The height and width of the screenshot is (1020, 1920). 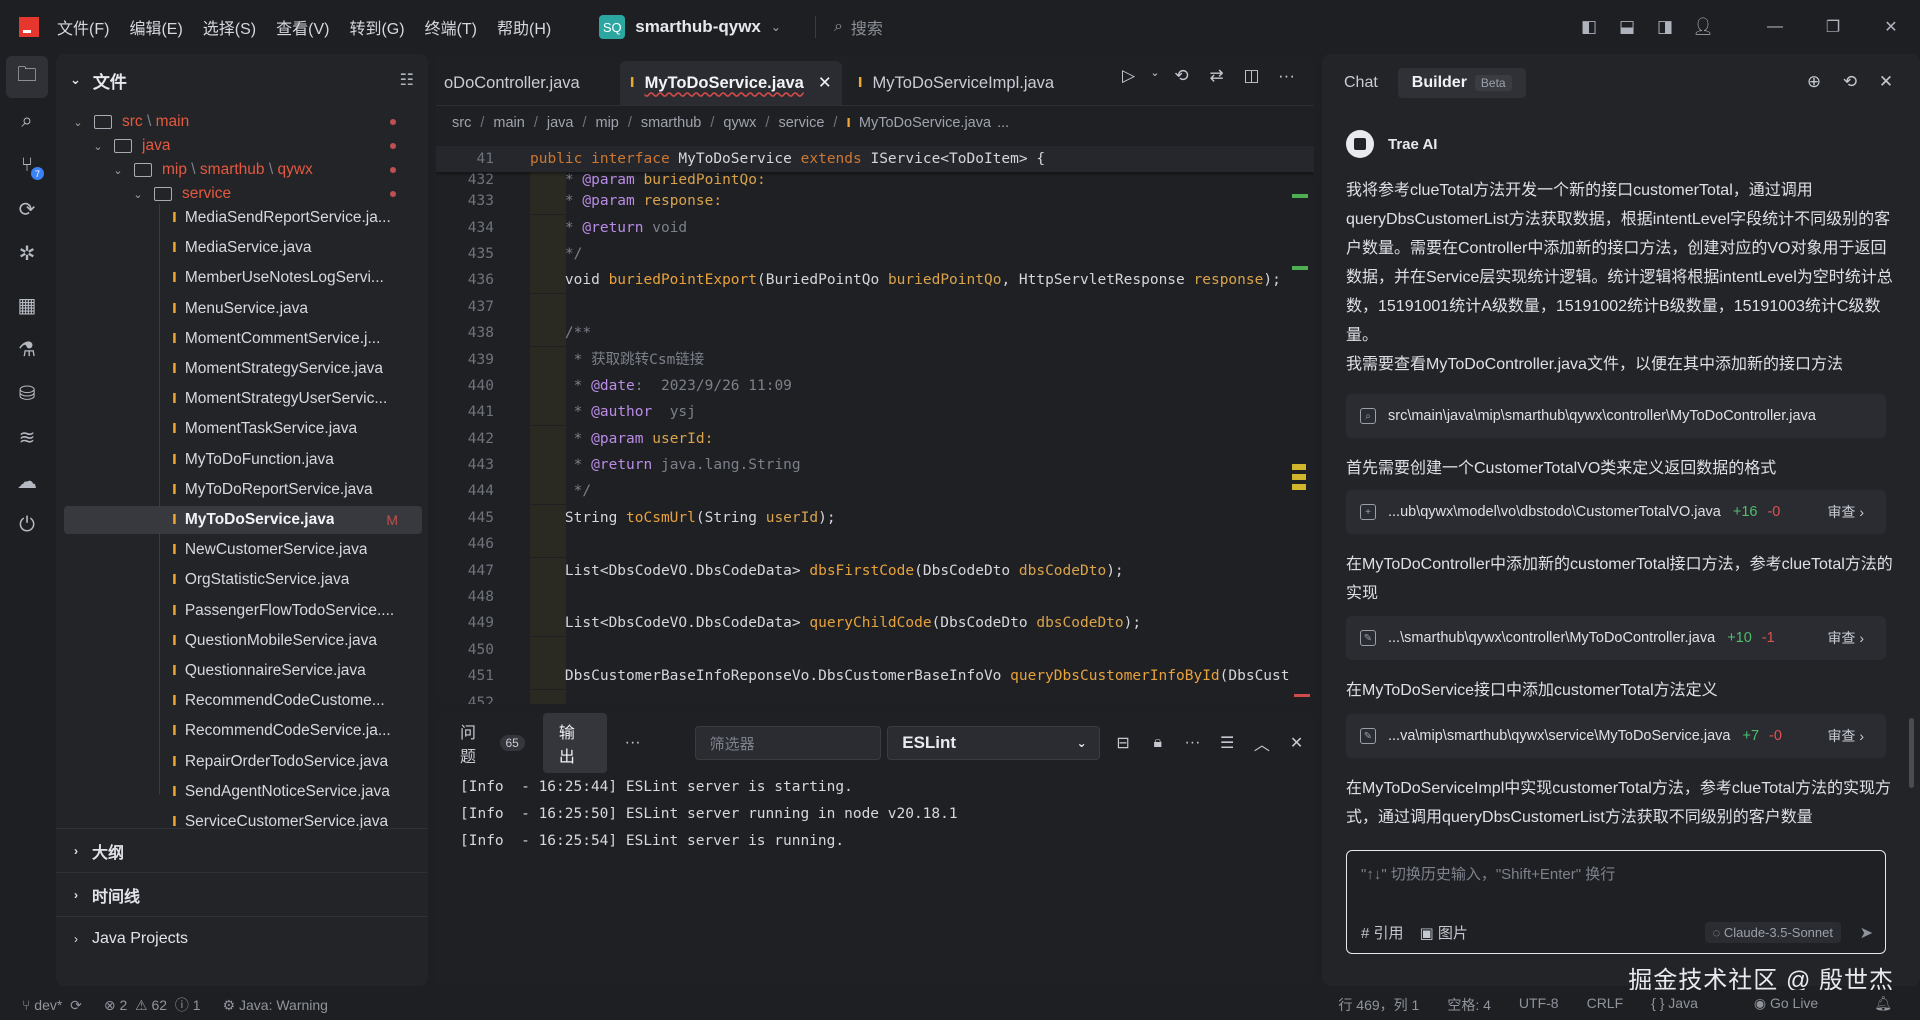 What do you see at coordinates (1688, 1005) in the screenshot?
I see `language-mode: { } Java` at bounding box center [1688, 1005].